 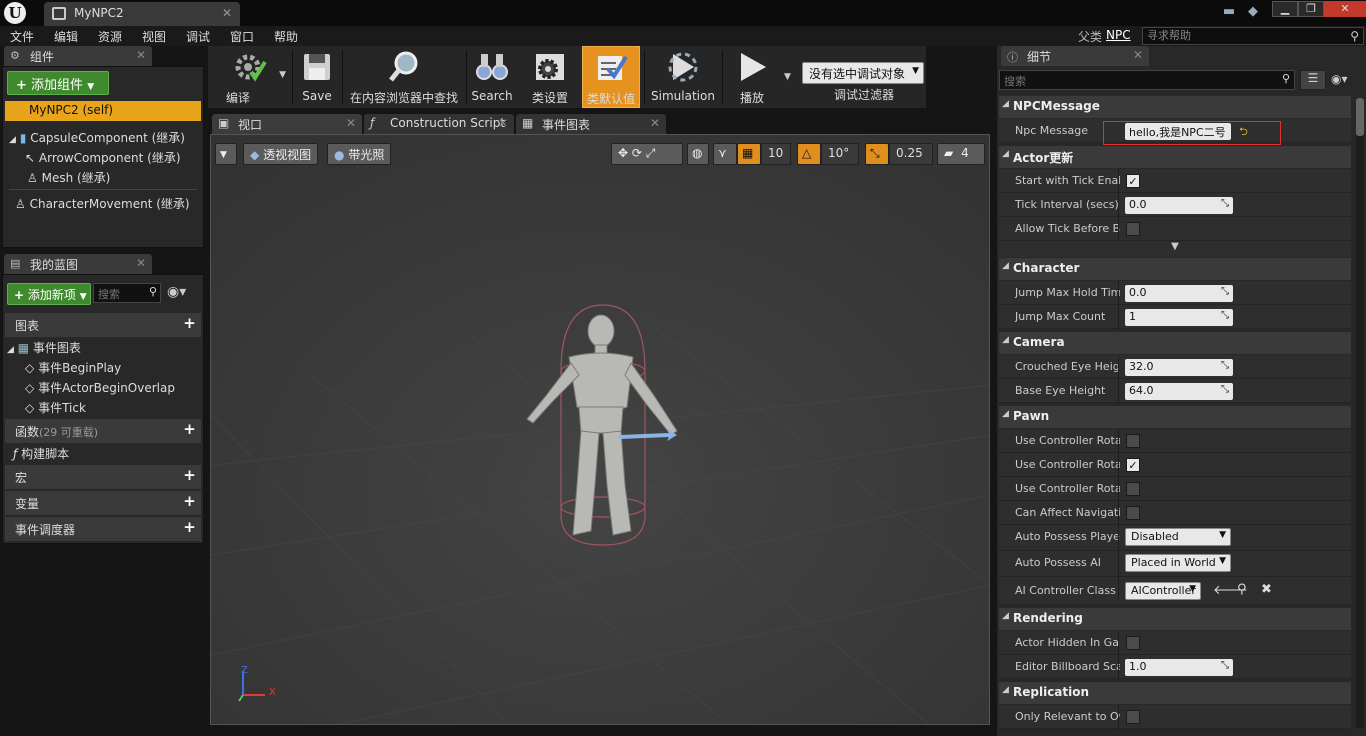 What do you see at coordinates (49, 294) in the screenshot?
I see `add-new-button: + 添加新项 ▼` at bounding box center [49, 294].